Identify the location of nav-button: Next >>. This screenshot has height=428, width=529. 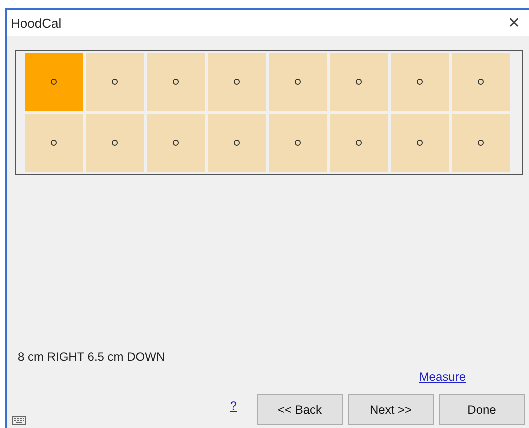
(391, 409).